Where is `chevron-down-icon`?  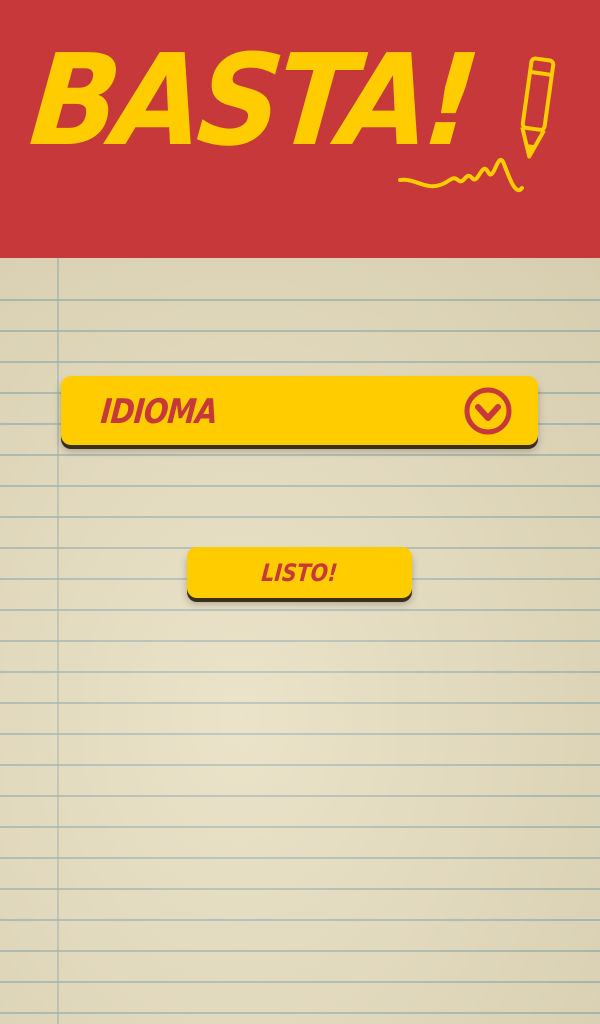
chevron-down-icon is located at coordinates (488, 411).